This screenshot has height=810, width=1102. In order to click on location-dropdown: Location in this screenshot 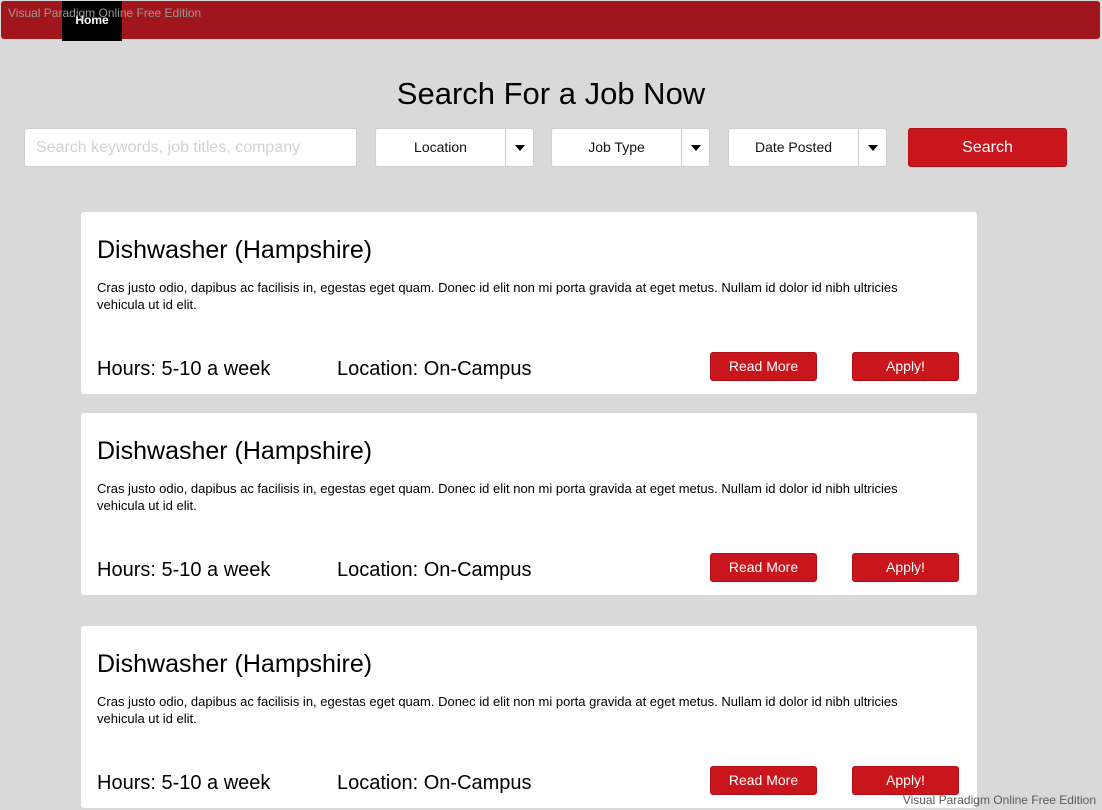, I will do `click(454, 147)`.